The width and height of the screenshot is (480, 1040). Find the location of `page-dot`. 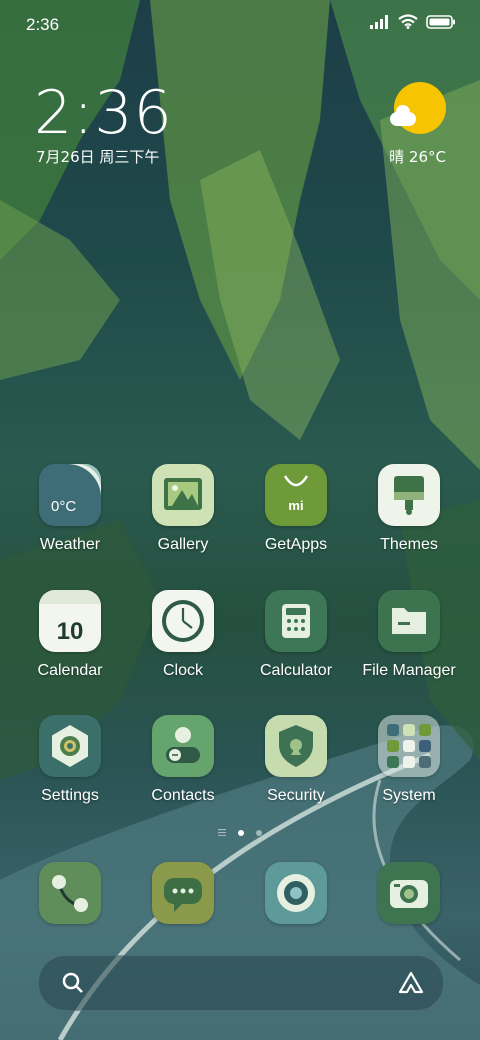

page-dot is located at coordinates (259, 832).